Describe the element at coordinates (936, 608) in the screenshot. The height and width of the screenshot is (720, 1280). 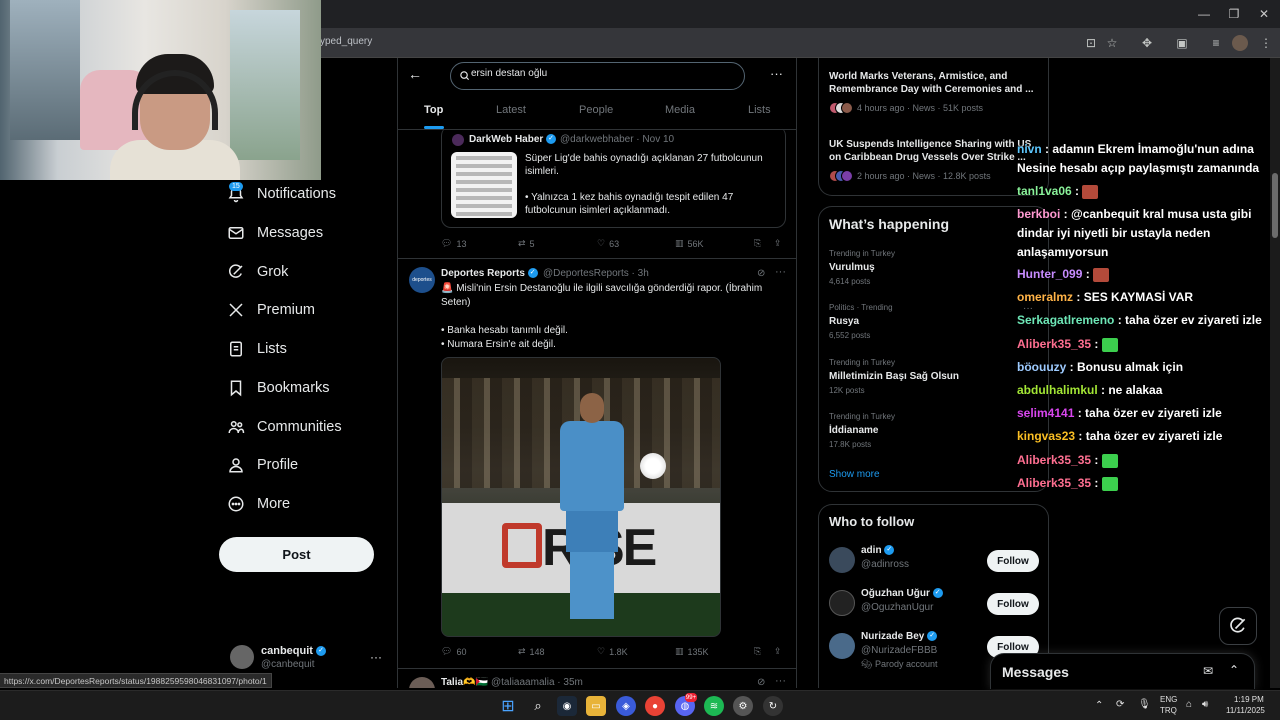
I see `follow-suggestion: Oğuzhan Uğur ✓ @OguzhanUgur Follow` at that location.